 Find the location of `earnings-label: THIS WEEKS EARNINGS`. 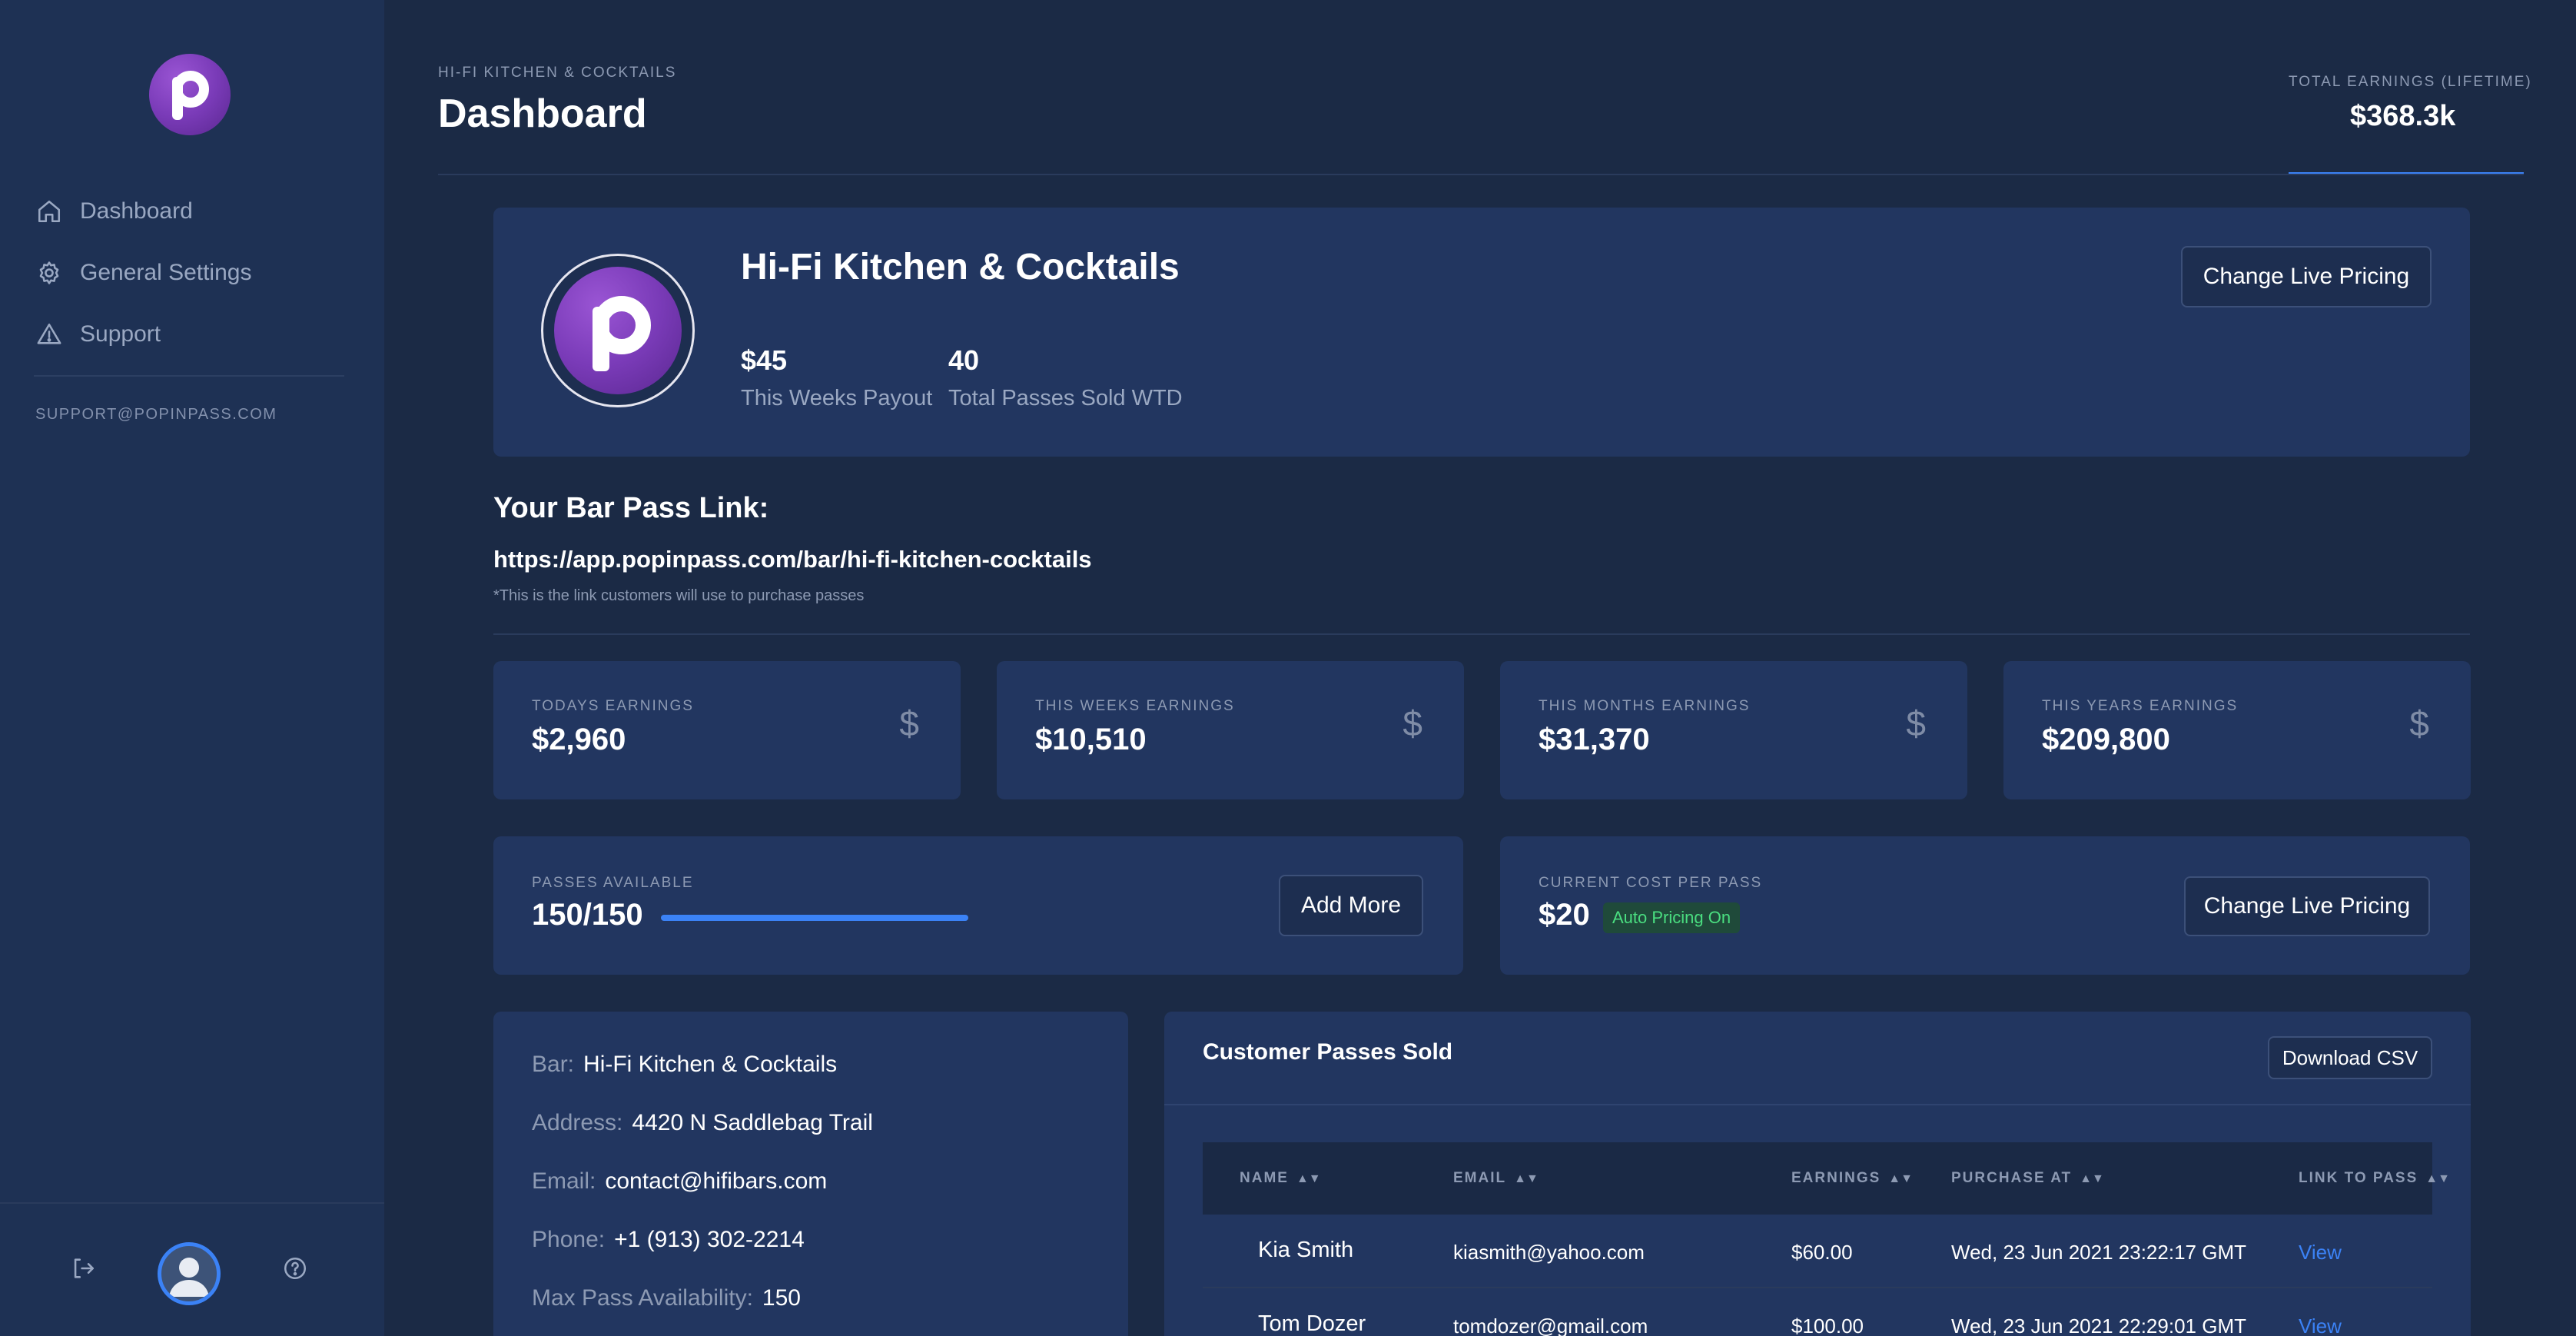

earnings-label: THIS WEEKS EARNINGS is located at coordinates (1135, 706).